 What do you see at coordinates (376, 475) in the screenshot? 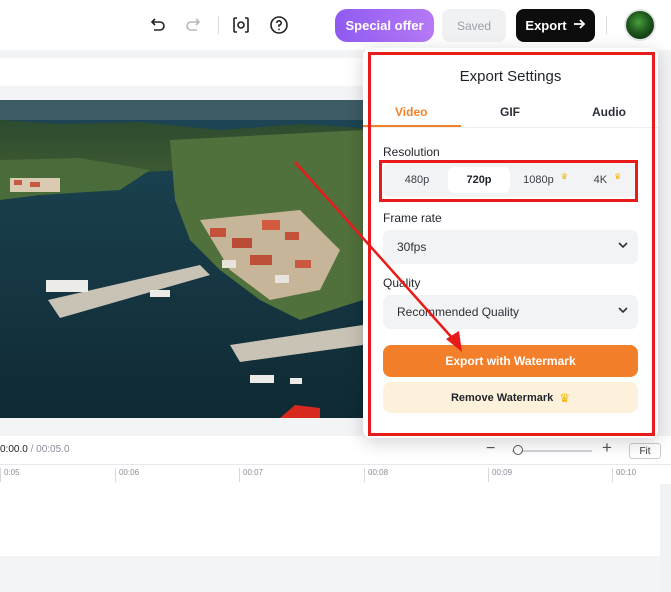
I see `ruler-tick: 00:08` at bounding box center [376, 475].